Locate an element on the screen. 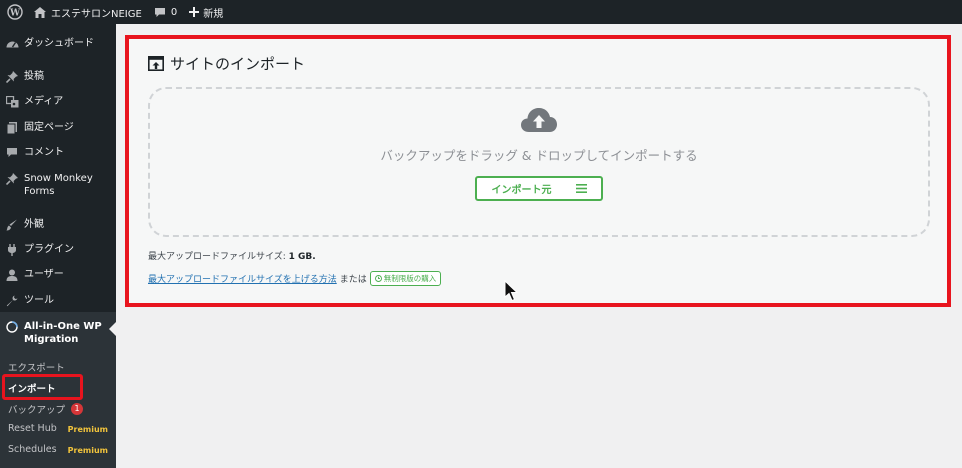 The height and width of the screenshot is (468, 962). new-content-link: 新規 is located at coordinates (206, 12).